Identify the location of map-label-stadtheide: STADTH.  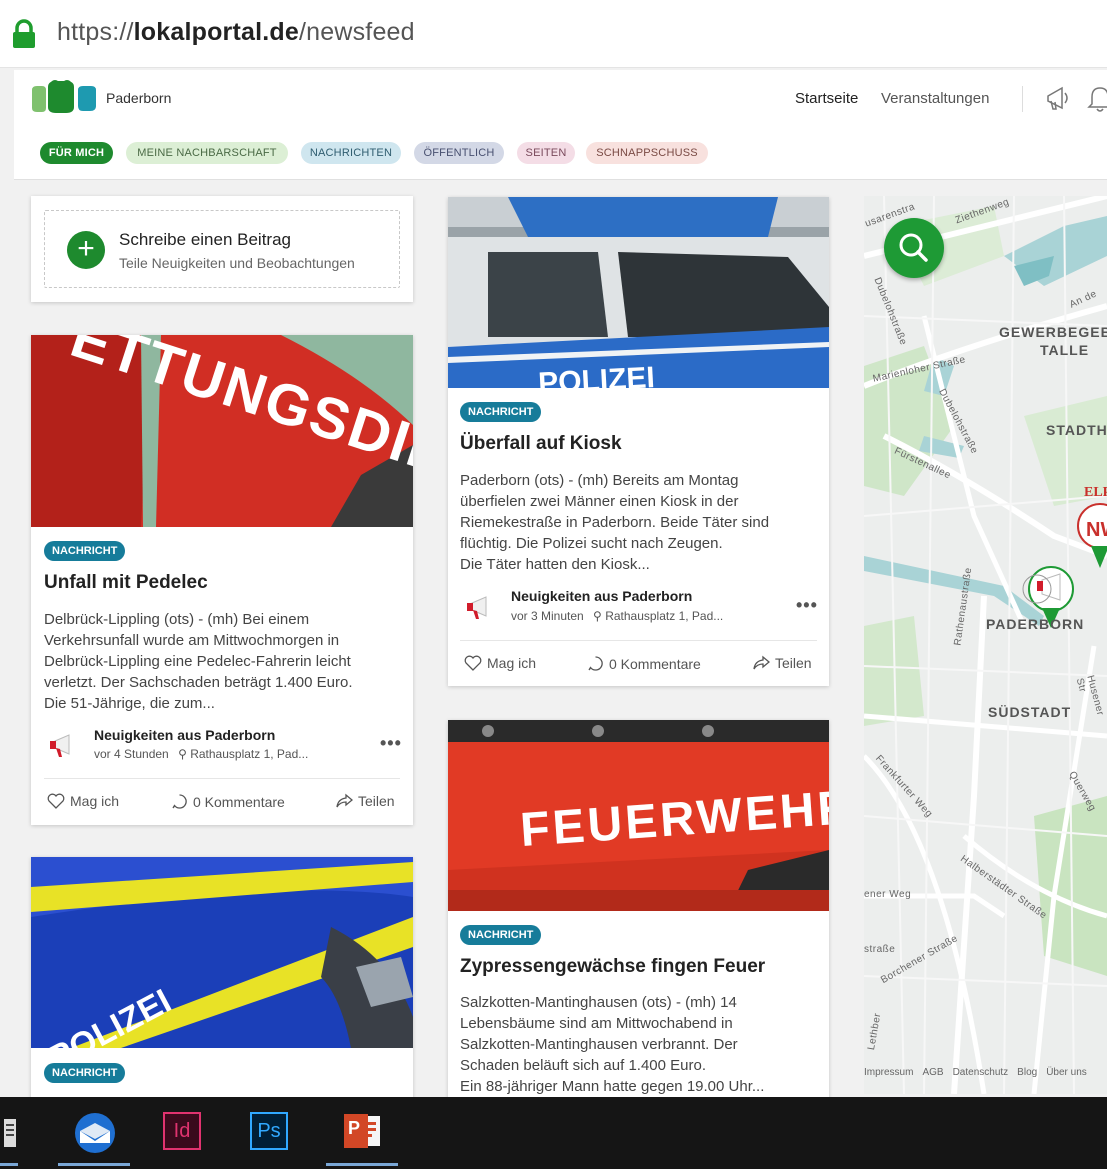
(1076, 430).